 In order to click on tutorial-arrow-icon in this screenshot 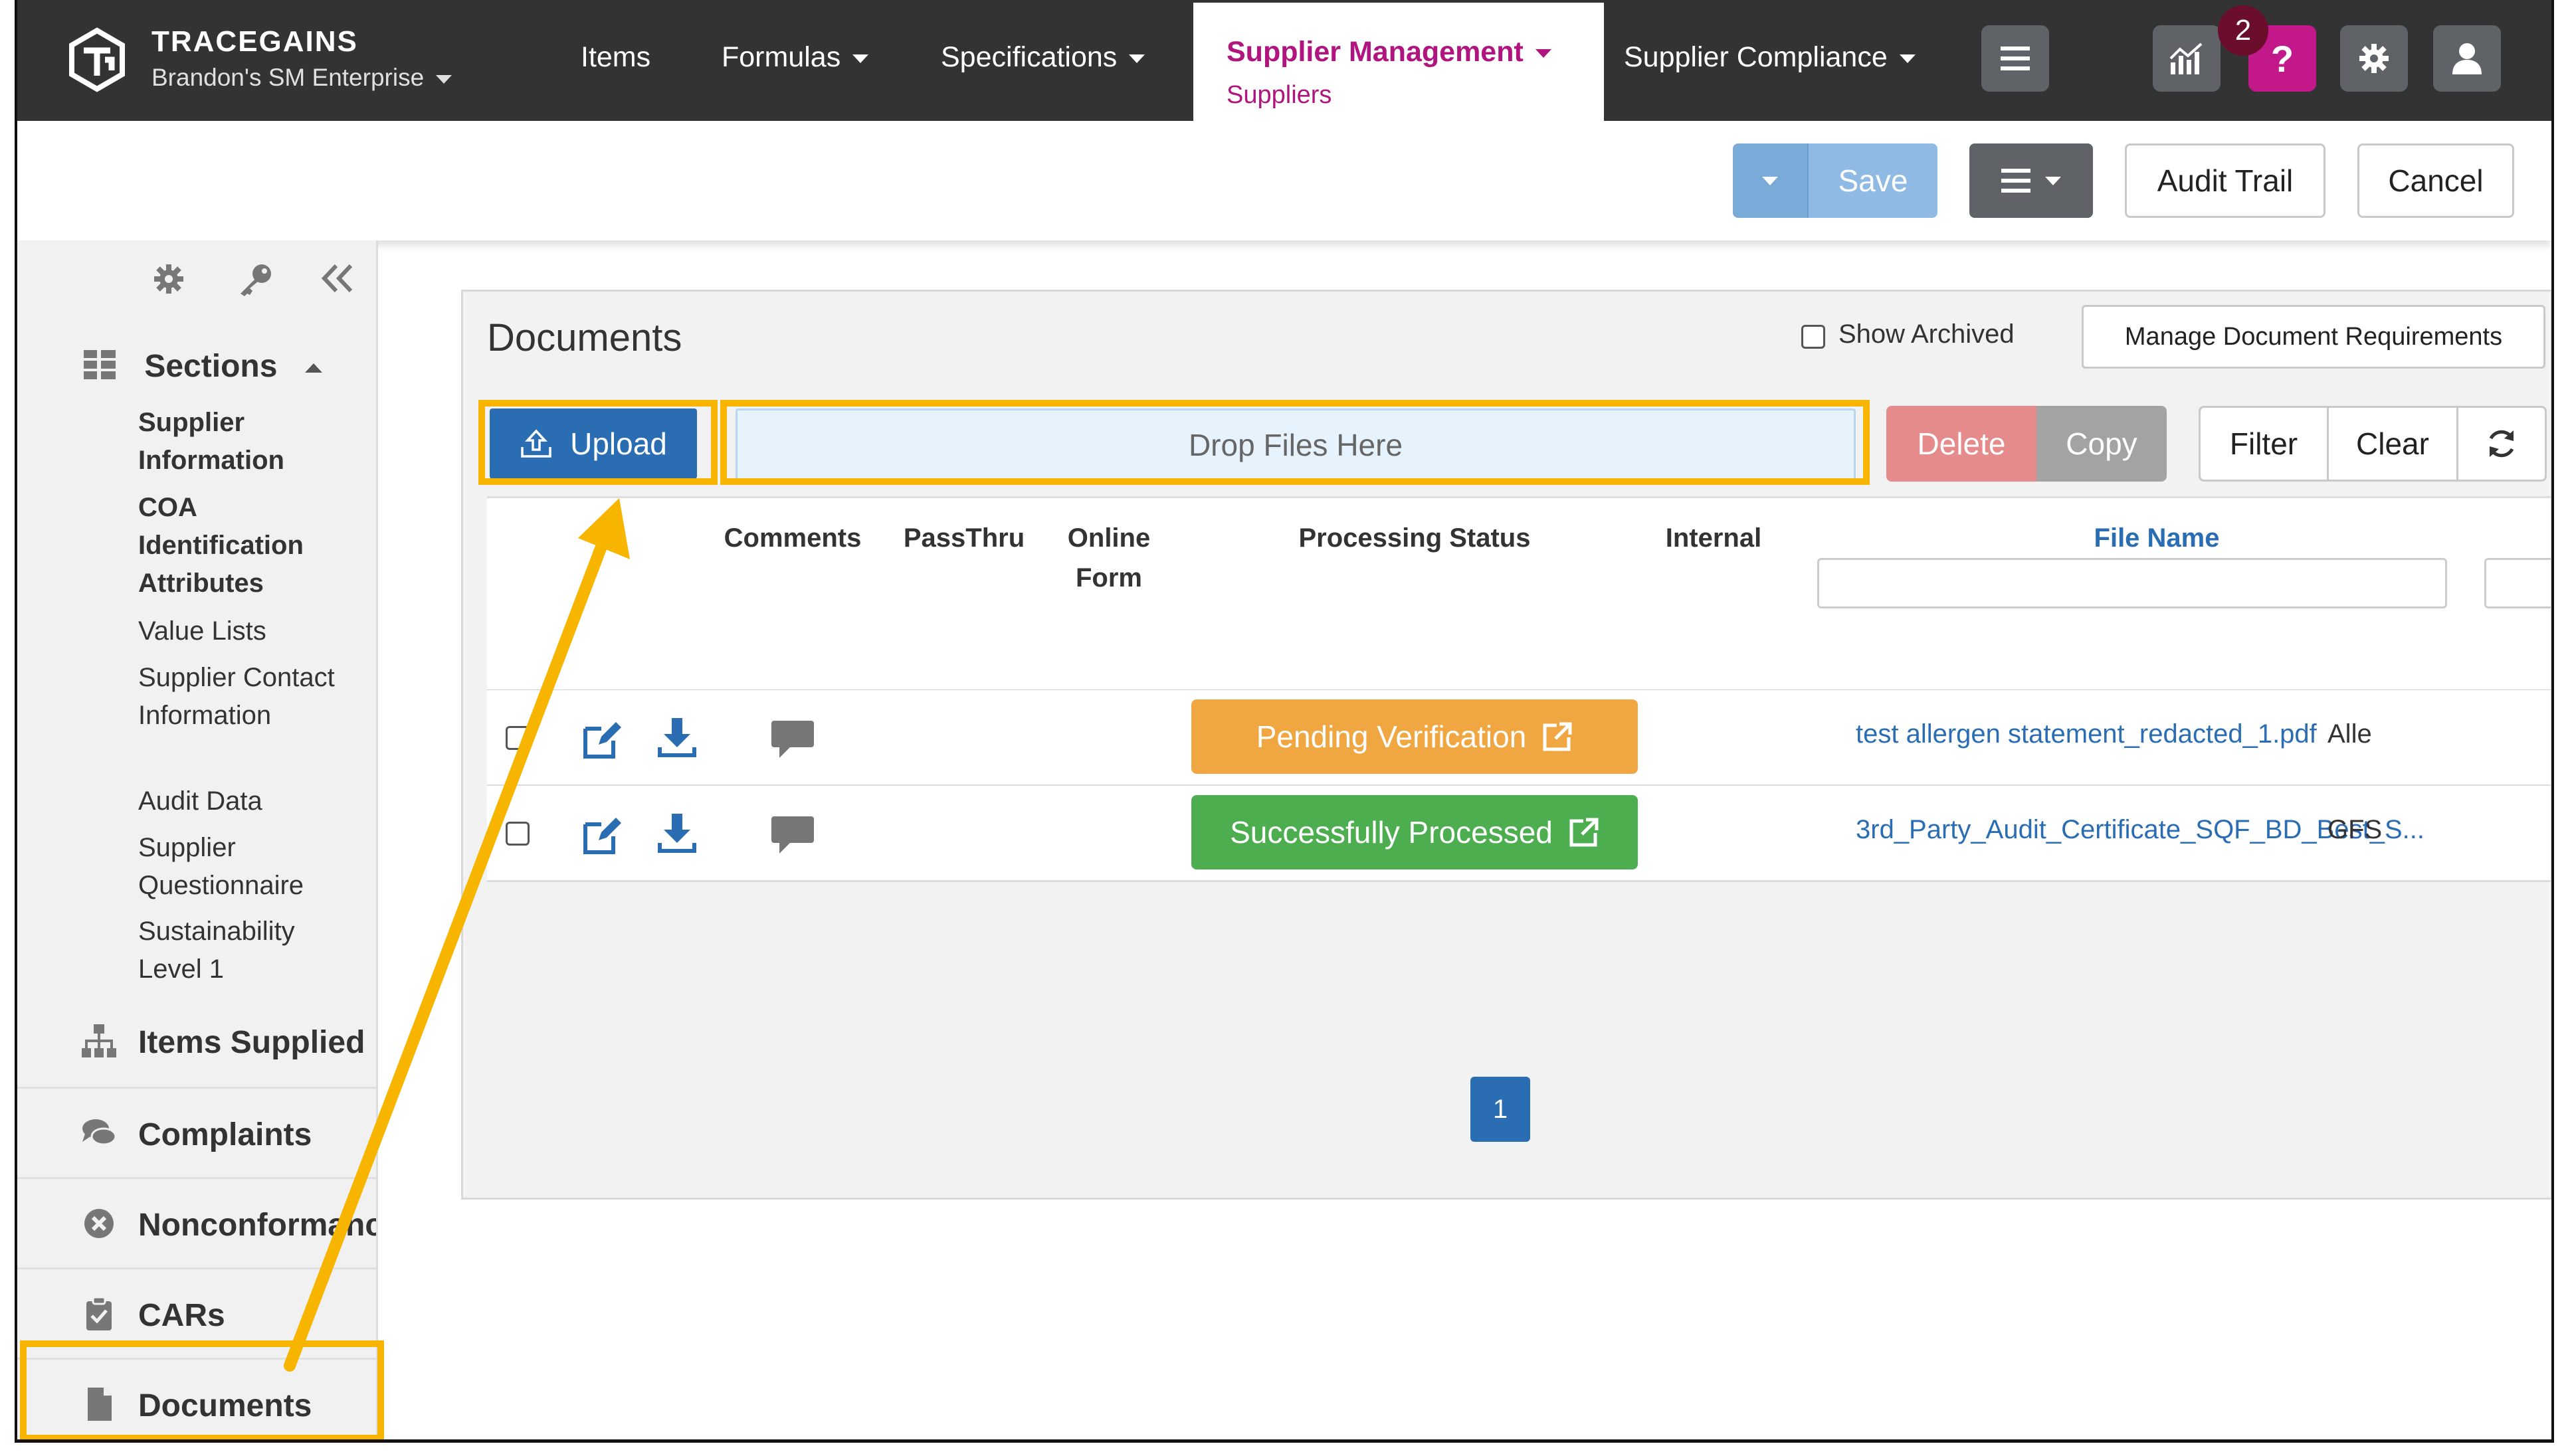, I will do `click(457, 935)`.